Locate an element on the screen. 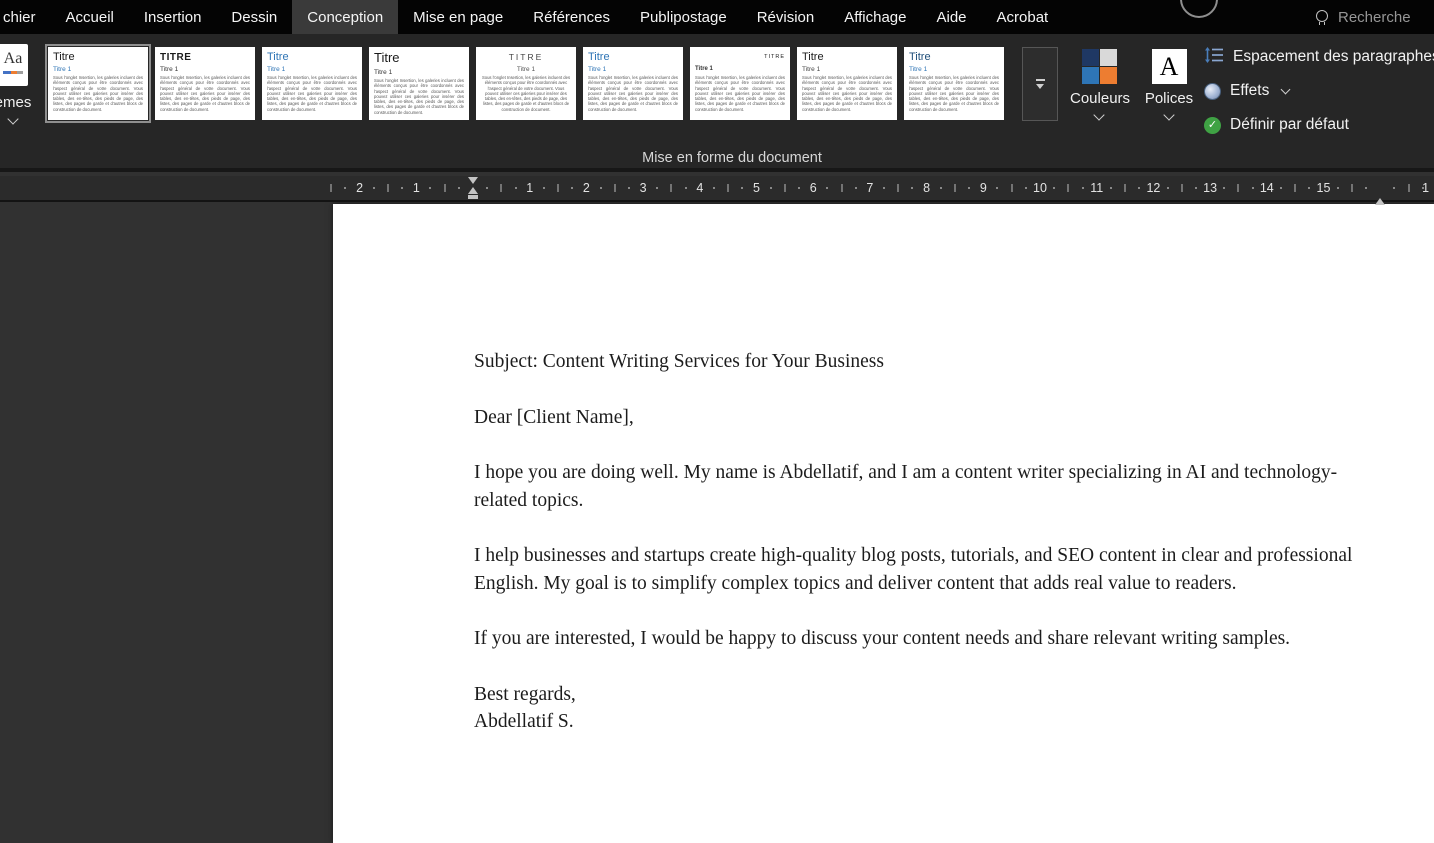  ribbon-tab: Dessin is located at coordinates (254, 17).